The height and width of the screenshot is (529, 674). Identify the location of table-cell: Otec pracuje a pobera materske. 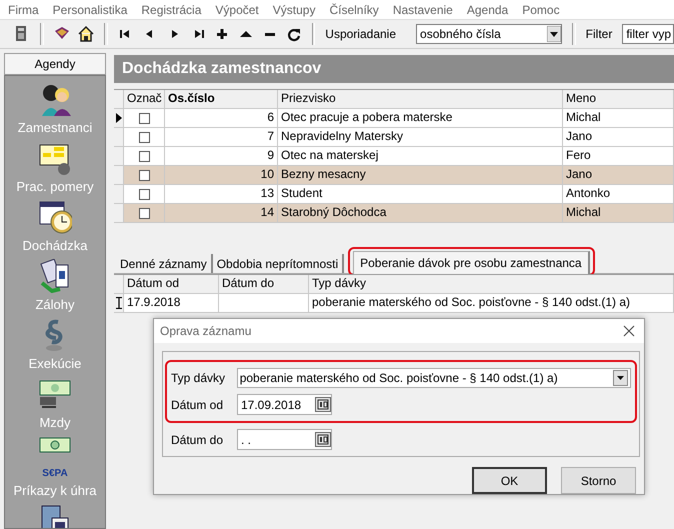
(420, 118).